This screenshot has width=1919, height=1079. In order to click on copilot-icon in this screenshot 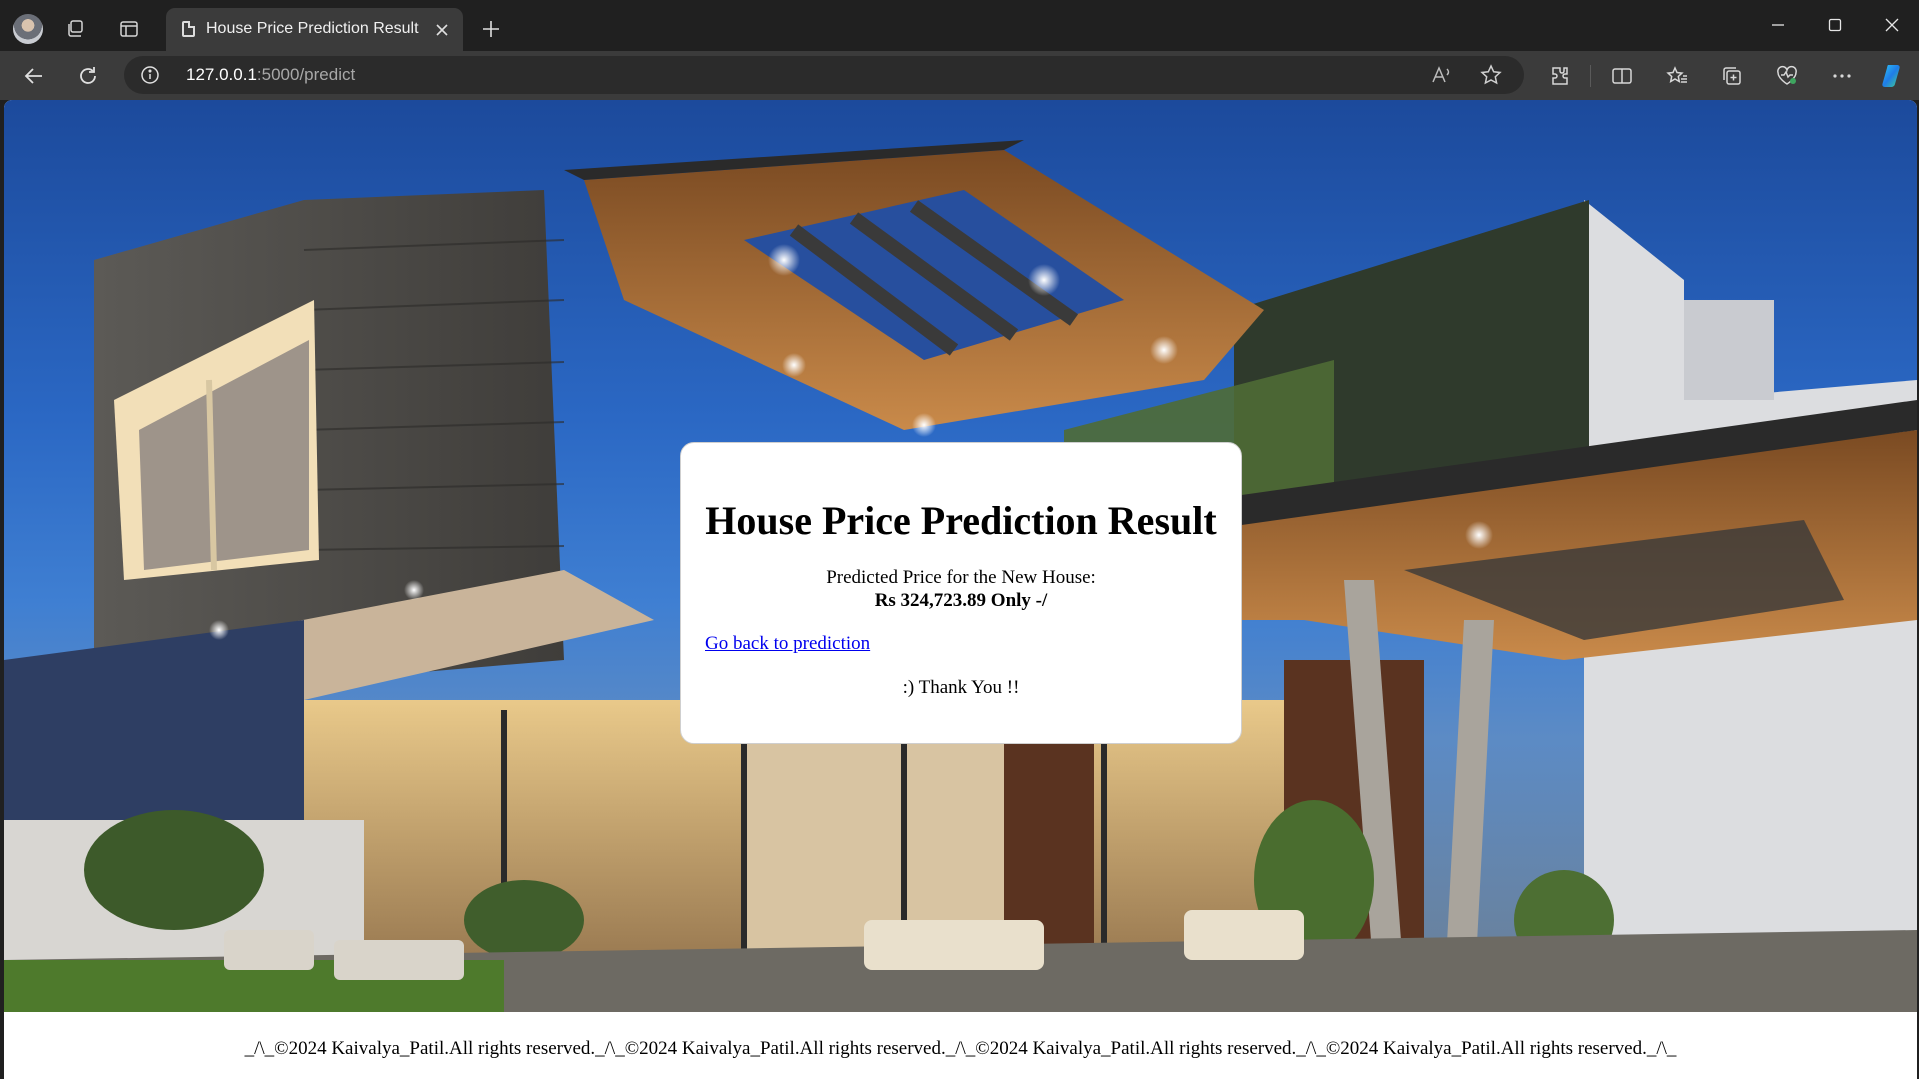, I will do `click(1893, 76)`.